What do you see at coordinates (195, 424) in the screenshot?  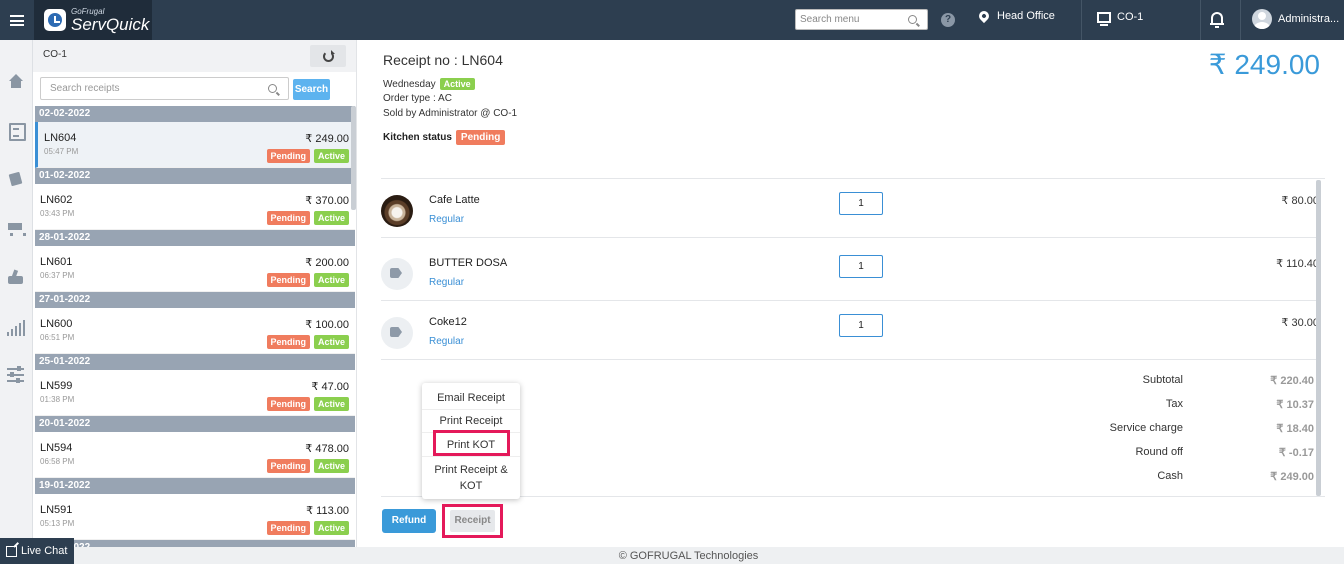 I see `date-header: 20-01-2022` at bounding box center [195, 424].